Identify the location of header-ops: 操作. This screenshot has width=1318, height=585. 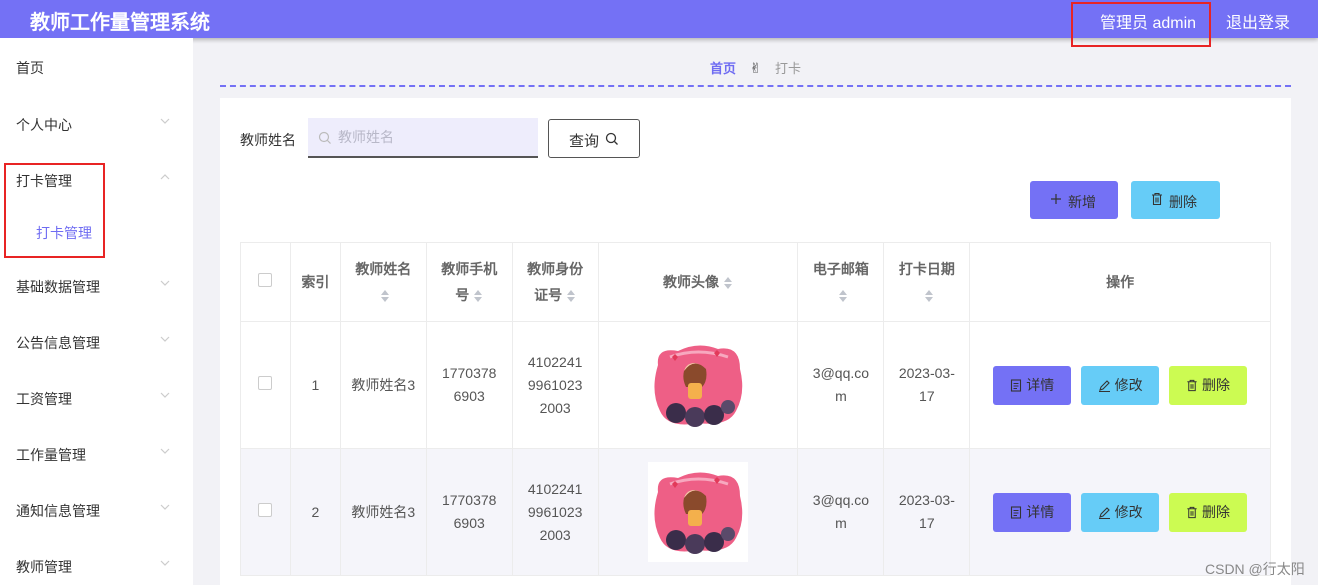
(1120, 282).